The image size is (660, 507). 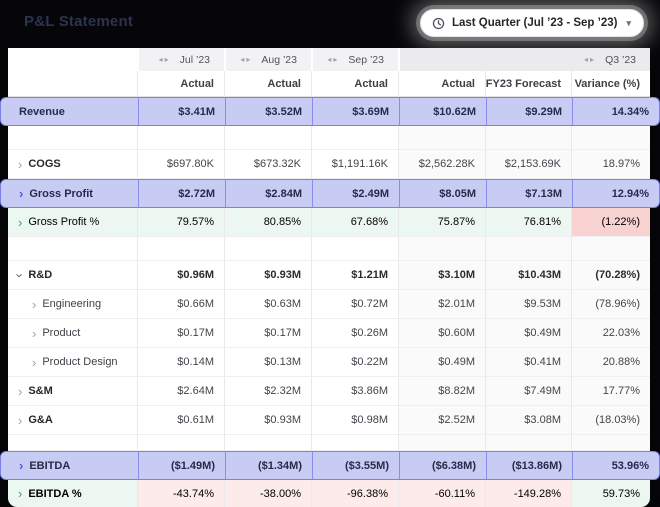 I want to click on value-cell: 22.03%, so click(x=610, y=333).